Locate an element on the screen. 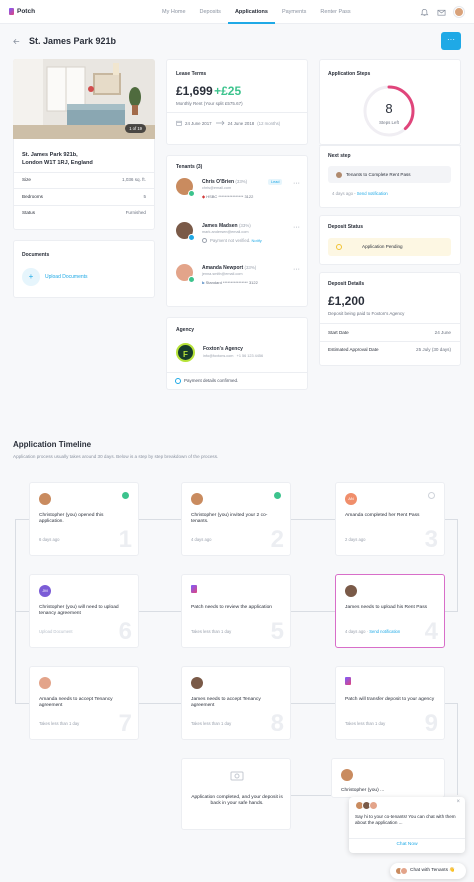  arrow-right-icon is located at coordinates (220, 123).